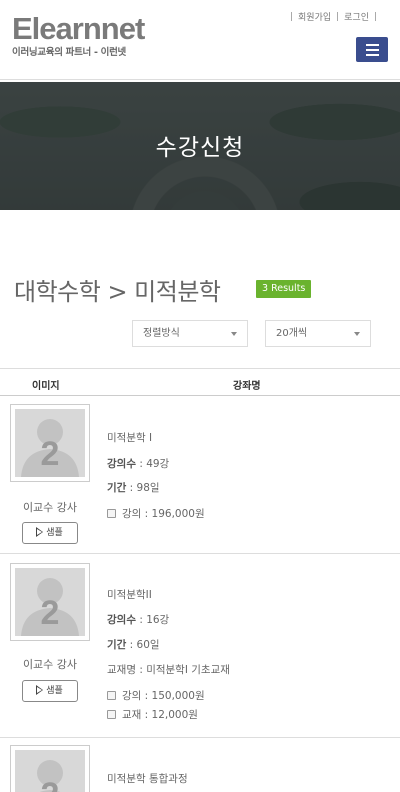 Image resolution: width=400 pixels, height=792 pixels. What do you see at coordinates (46, 386) in the screenshot?
I see `column-header-image: 이미지` at bounding box center [46, 386].